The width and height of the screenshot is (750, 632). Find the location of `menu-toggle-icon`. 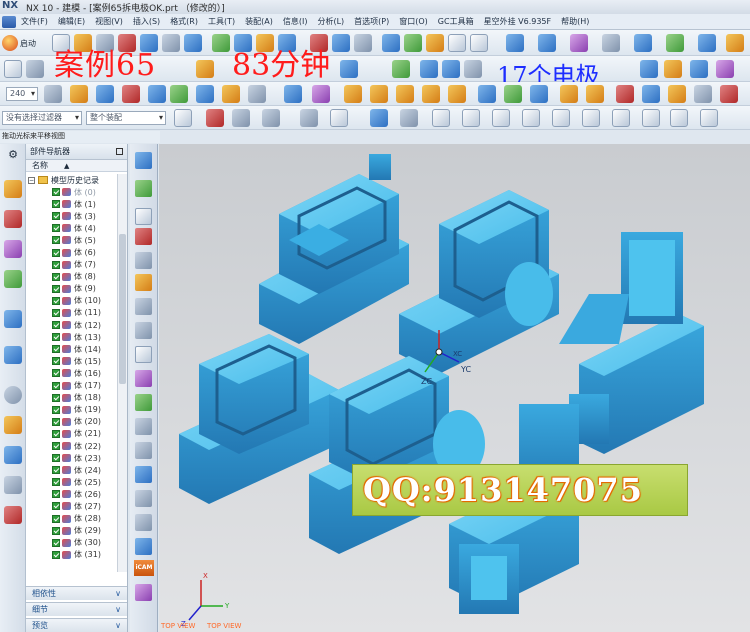

menu-toggle-icon is located at coordinates (9, 21).